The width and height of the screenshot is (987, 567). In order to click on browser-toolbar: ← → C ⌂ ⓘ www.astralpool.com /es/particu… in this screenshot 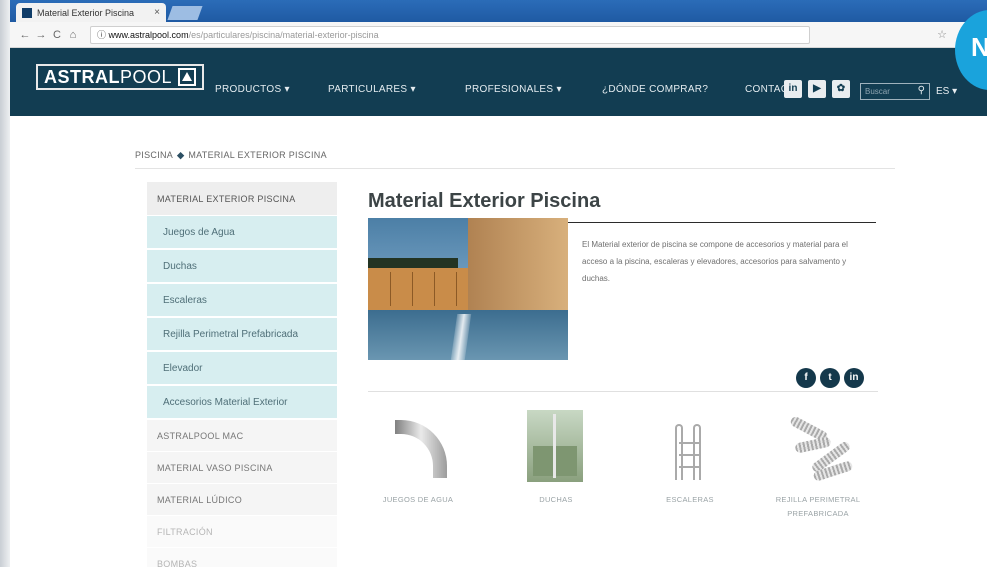, I will do `click(498, 35)`.